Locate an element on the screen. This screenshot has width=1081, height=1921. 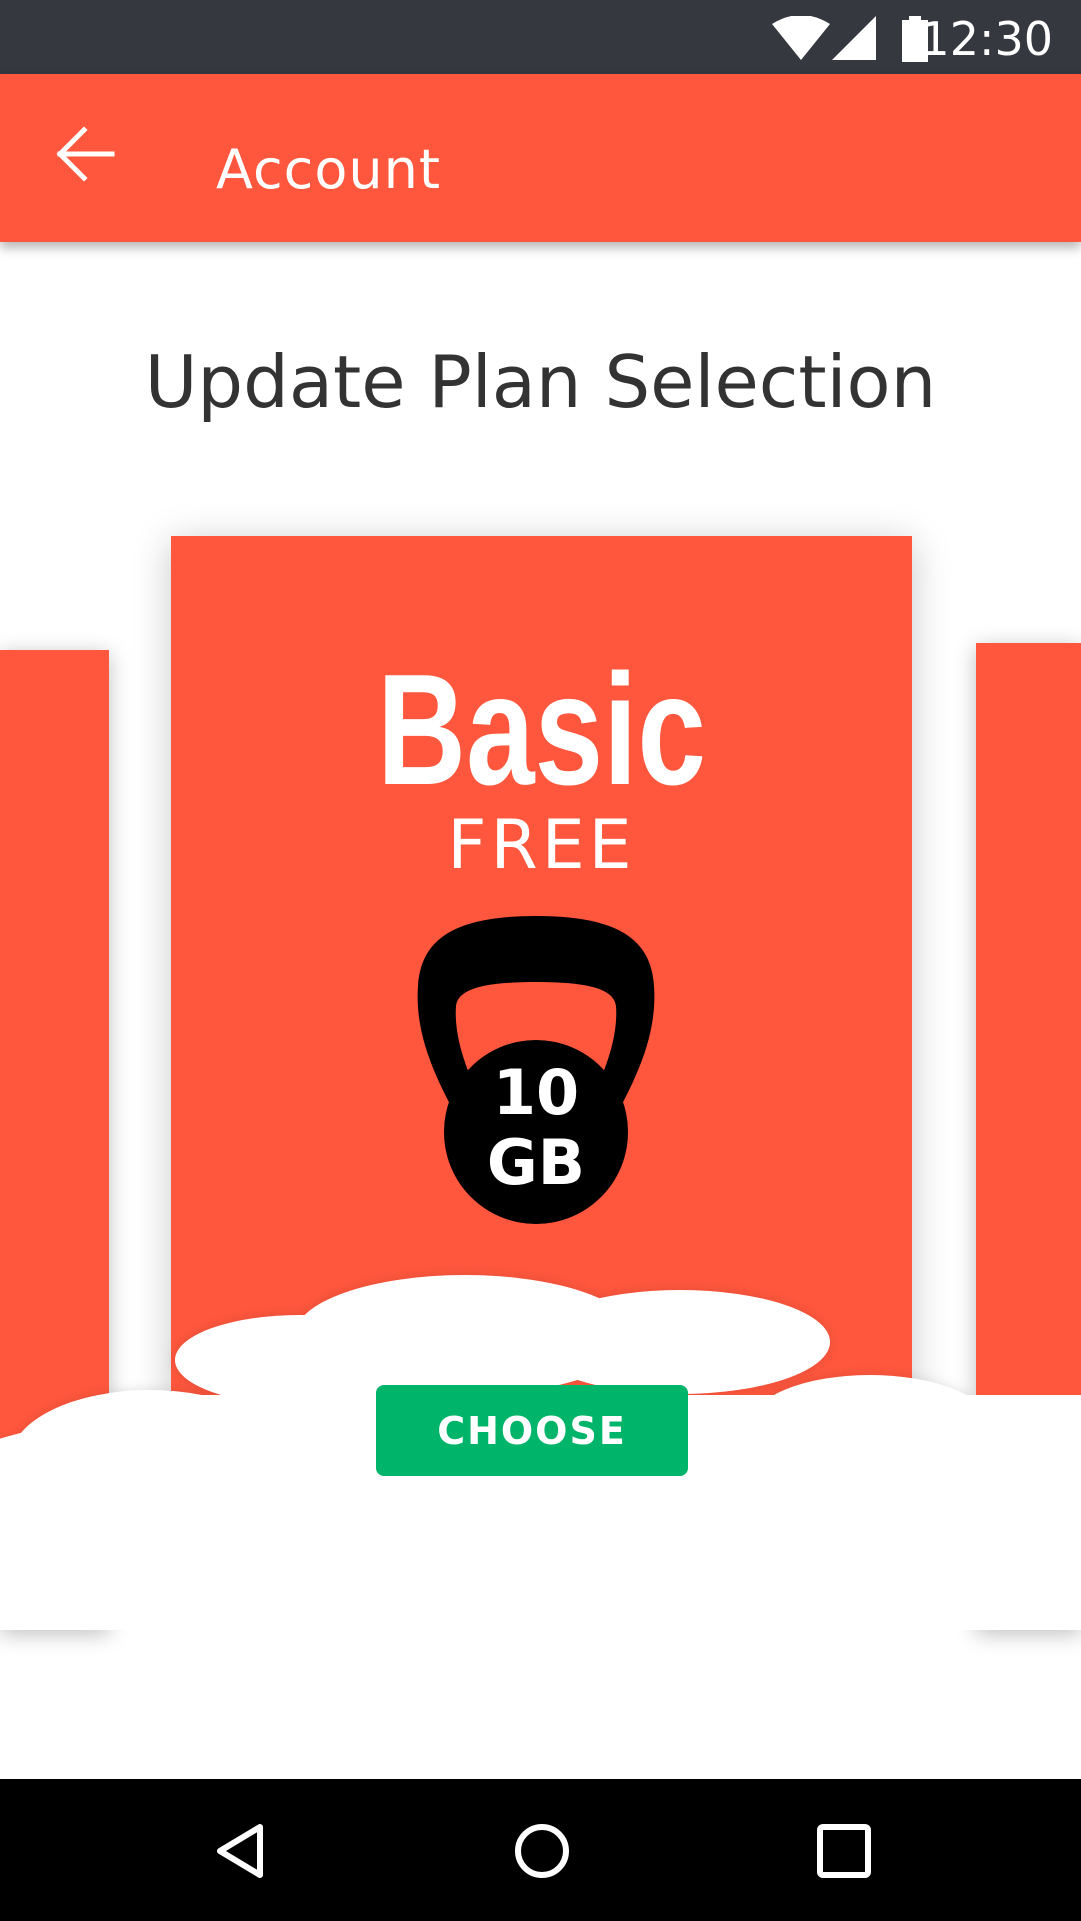
system-nav-bar is located at coordinates (540, 1850).